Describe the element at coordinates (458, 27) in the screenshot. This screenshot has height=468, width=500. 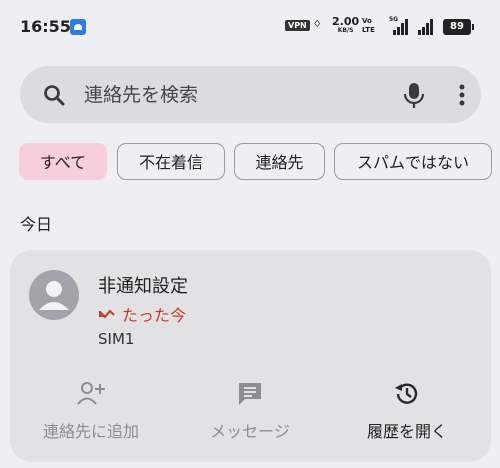
I see `battery-icon: 89` at that location.